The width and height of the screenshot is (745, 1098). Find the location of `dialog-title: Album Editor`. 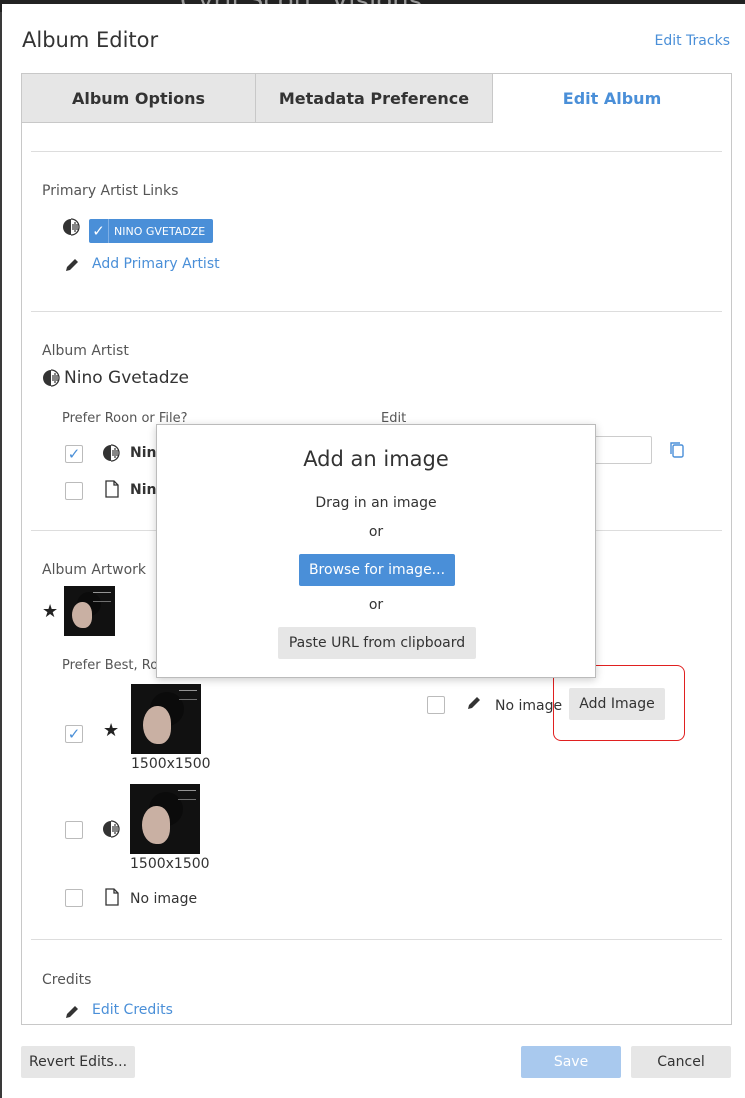

dialog-title: Album Editor is located at coordinates (90, 40).